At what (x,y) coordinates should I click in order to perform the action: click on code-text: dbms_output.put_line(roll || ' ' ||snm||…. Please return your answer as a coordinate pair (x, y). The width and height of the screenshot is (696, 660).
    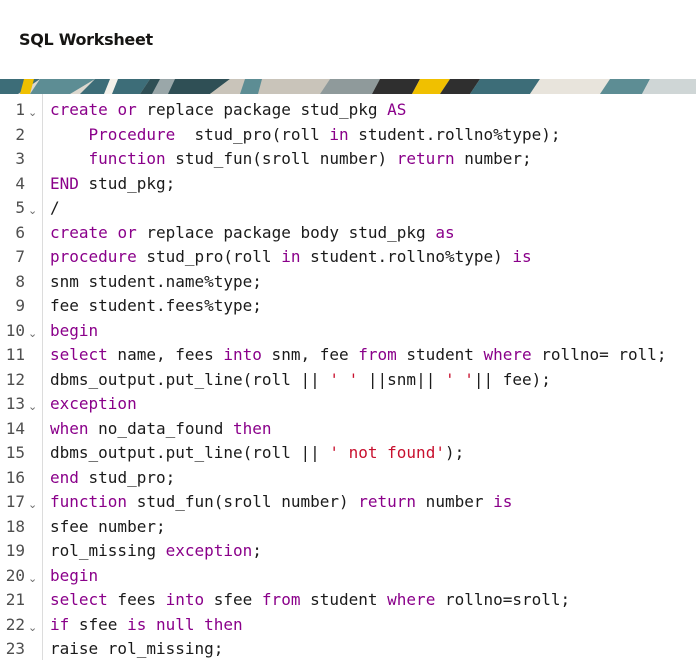
    Looking at the image, I should click on (300, 380).